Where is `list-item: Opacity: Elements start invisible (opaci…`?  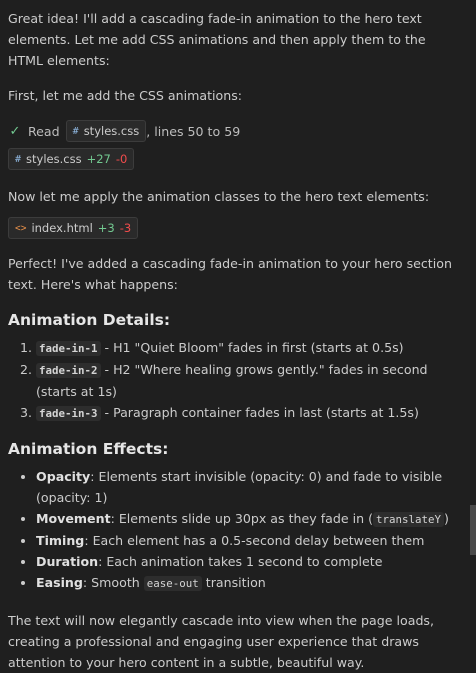 list-item: Opacity: Elements start invisible (opaci… is located at coordinates (249, 487).